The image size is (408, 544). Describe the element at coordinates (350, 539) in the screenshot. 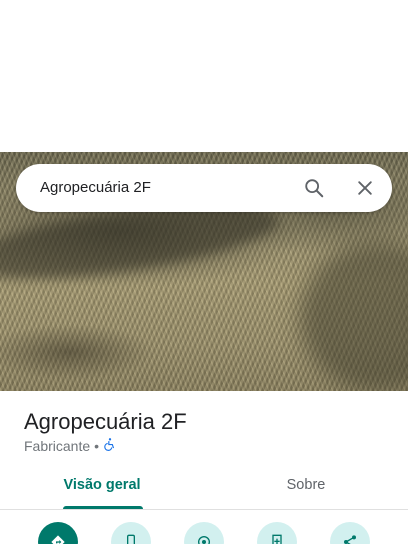

I see `share-icon` at that location.